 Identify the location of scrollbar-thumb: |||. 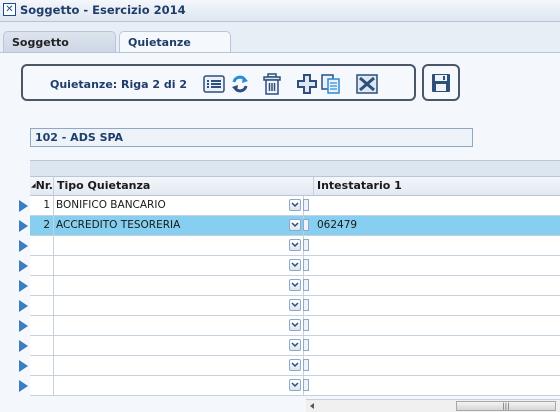
(506, 406).